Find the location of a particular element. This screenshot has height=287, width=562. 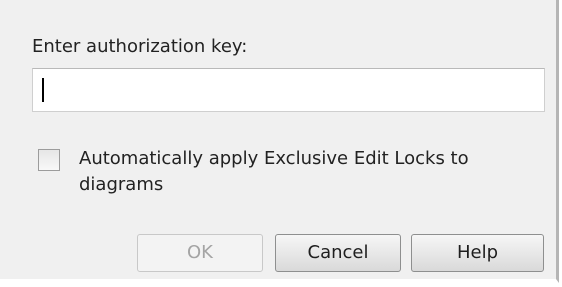

cancel-button: Cancel is located at coordinates (338, 253).